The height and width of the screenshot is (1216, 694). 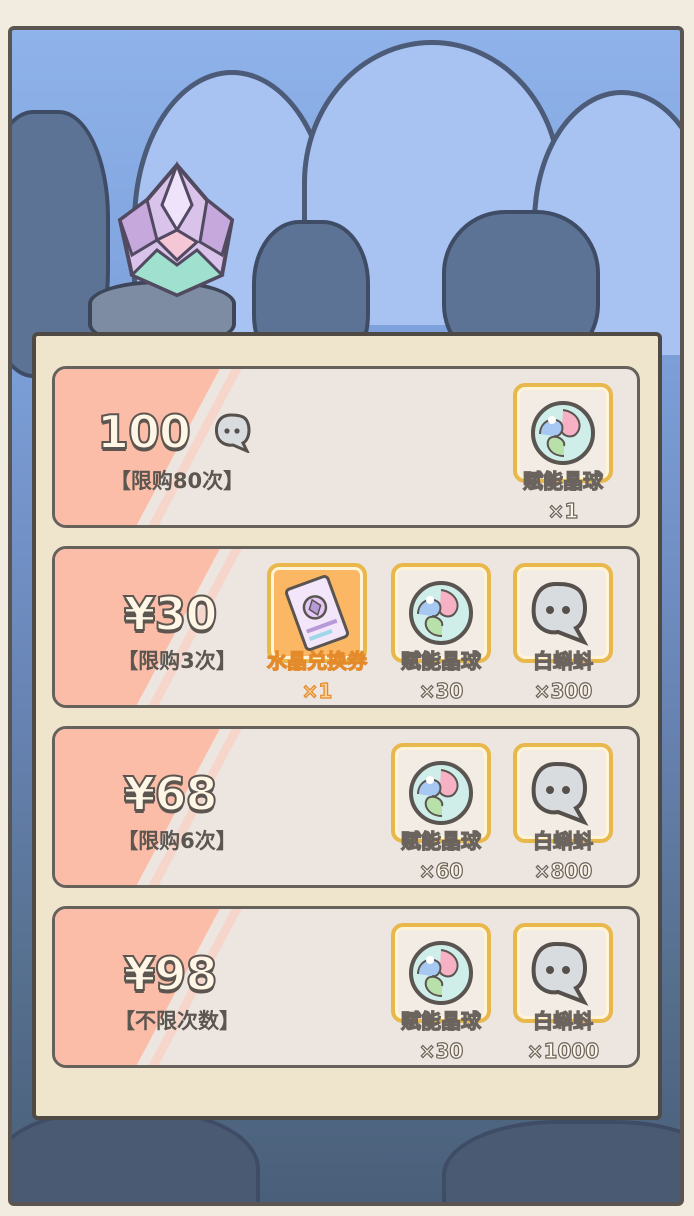 I want to click on reward-quantity: ×300, so click(x=563, y=690).